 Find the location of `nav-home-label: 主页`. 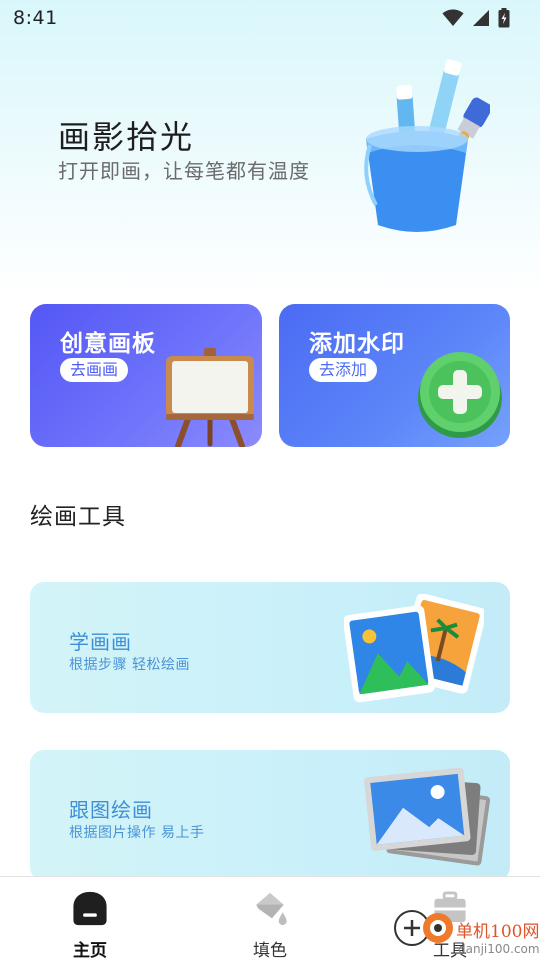

nav-home-label: 主页 is located at coordinates (90, 950).